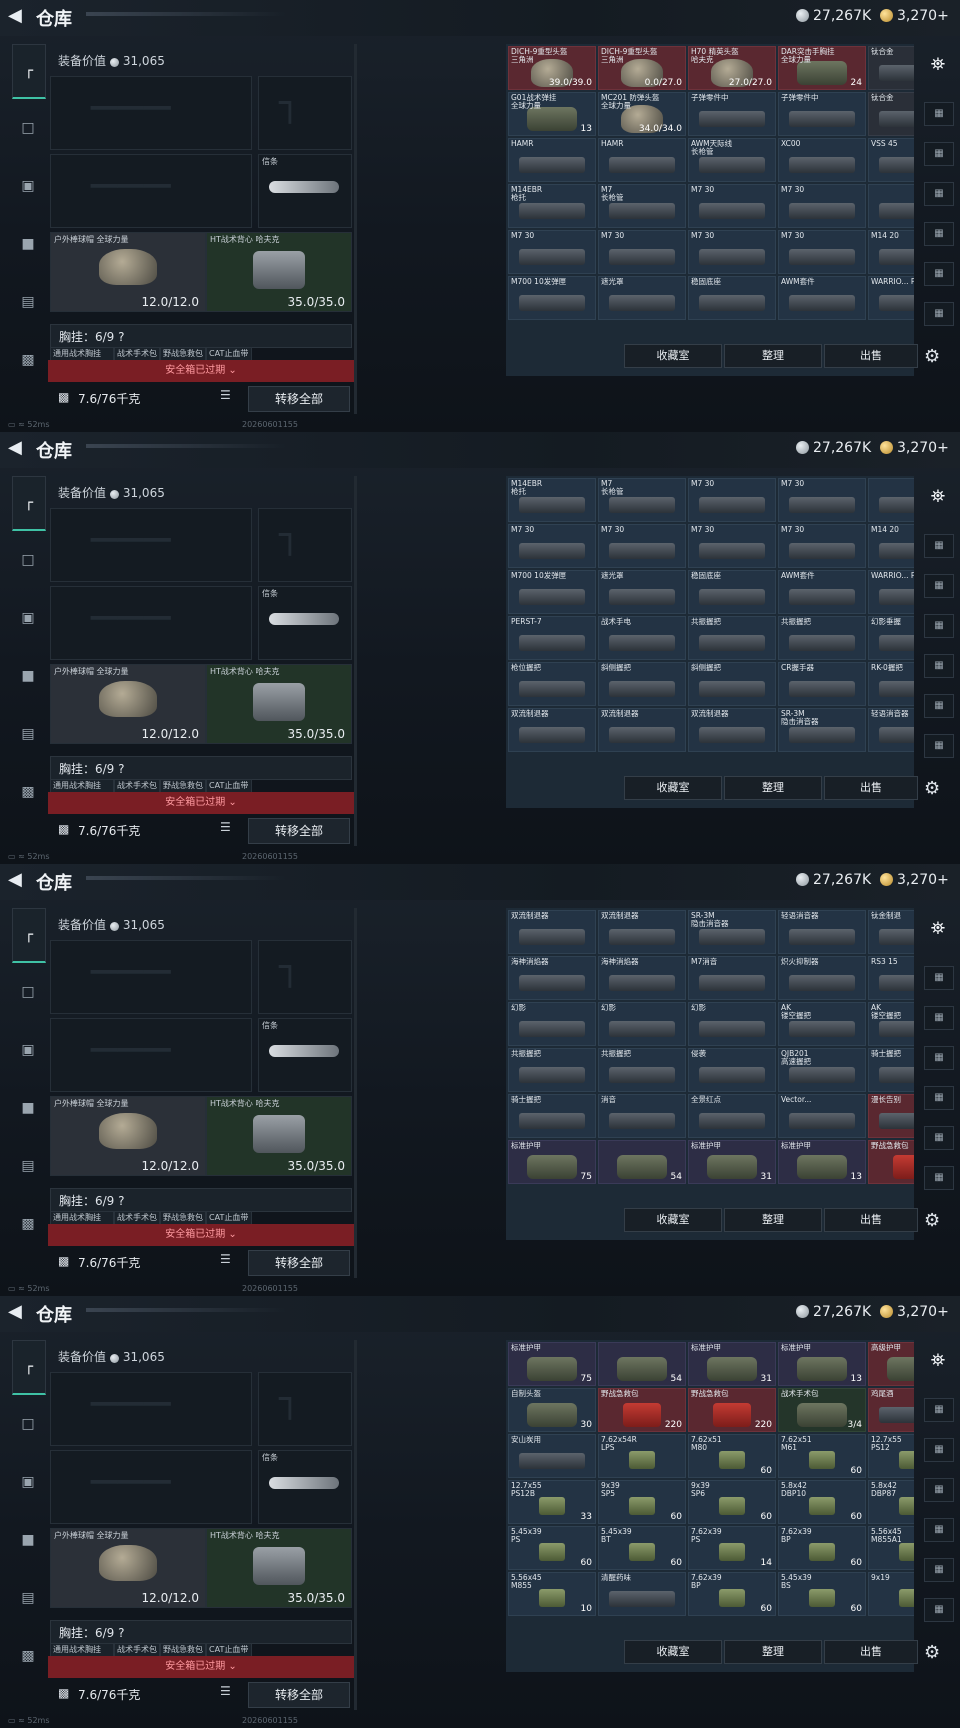 This screenshot has width=960, height=1728. I want to click on stash-item: 5.45x39 BS 60, so click(822, 1594).